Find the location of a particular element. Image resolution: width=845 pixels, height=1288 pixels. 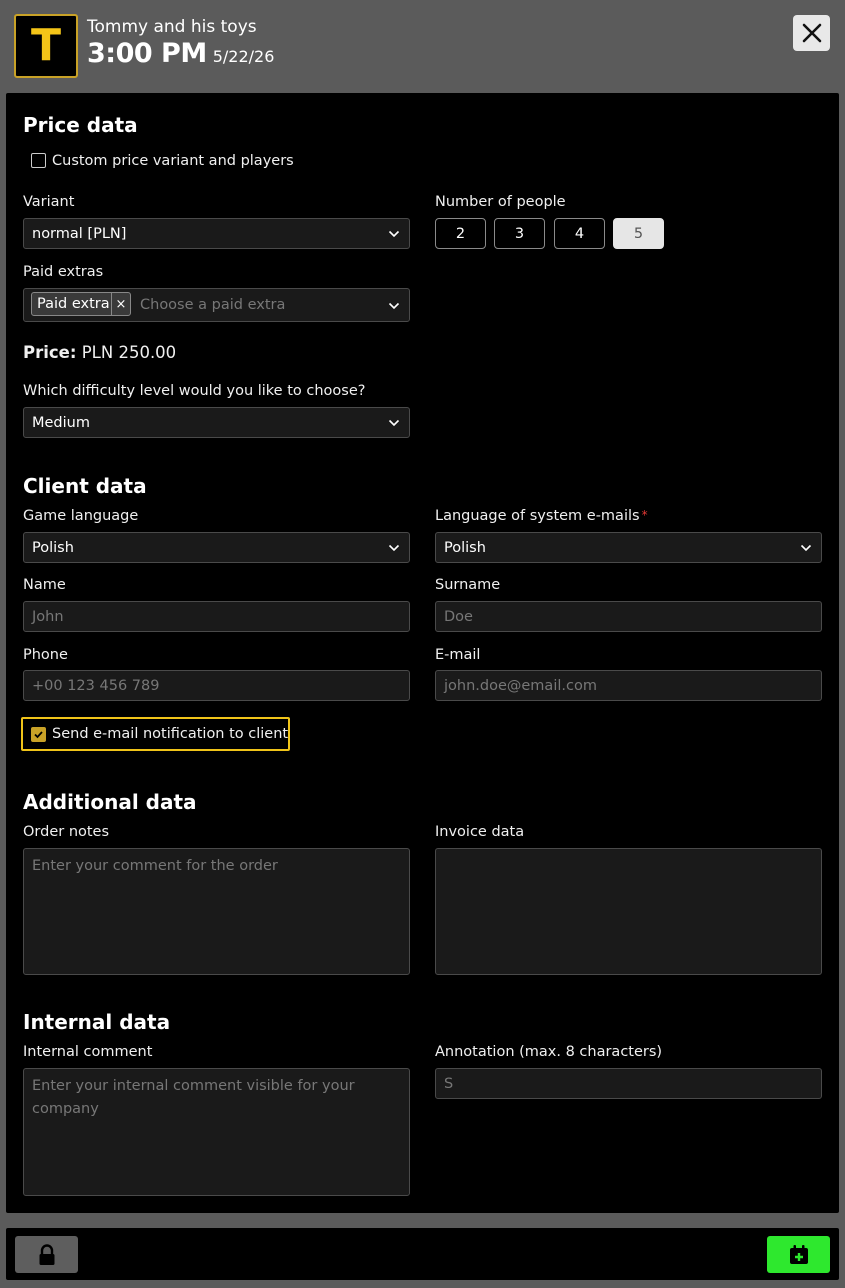

add-booking-button is located at coordinates (798, 1254).